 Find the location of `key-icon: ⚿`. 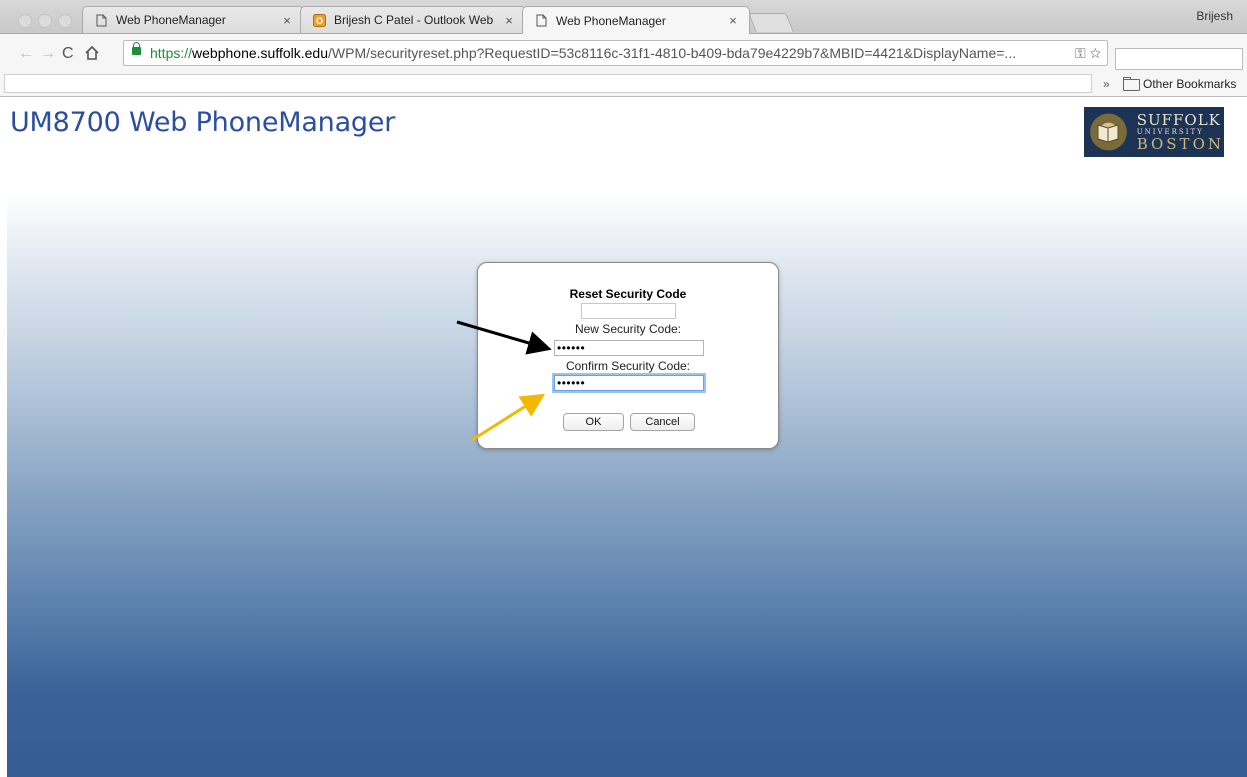

key-icon: ⚿ is located at coordinates (1080, 53).